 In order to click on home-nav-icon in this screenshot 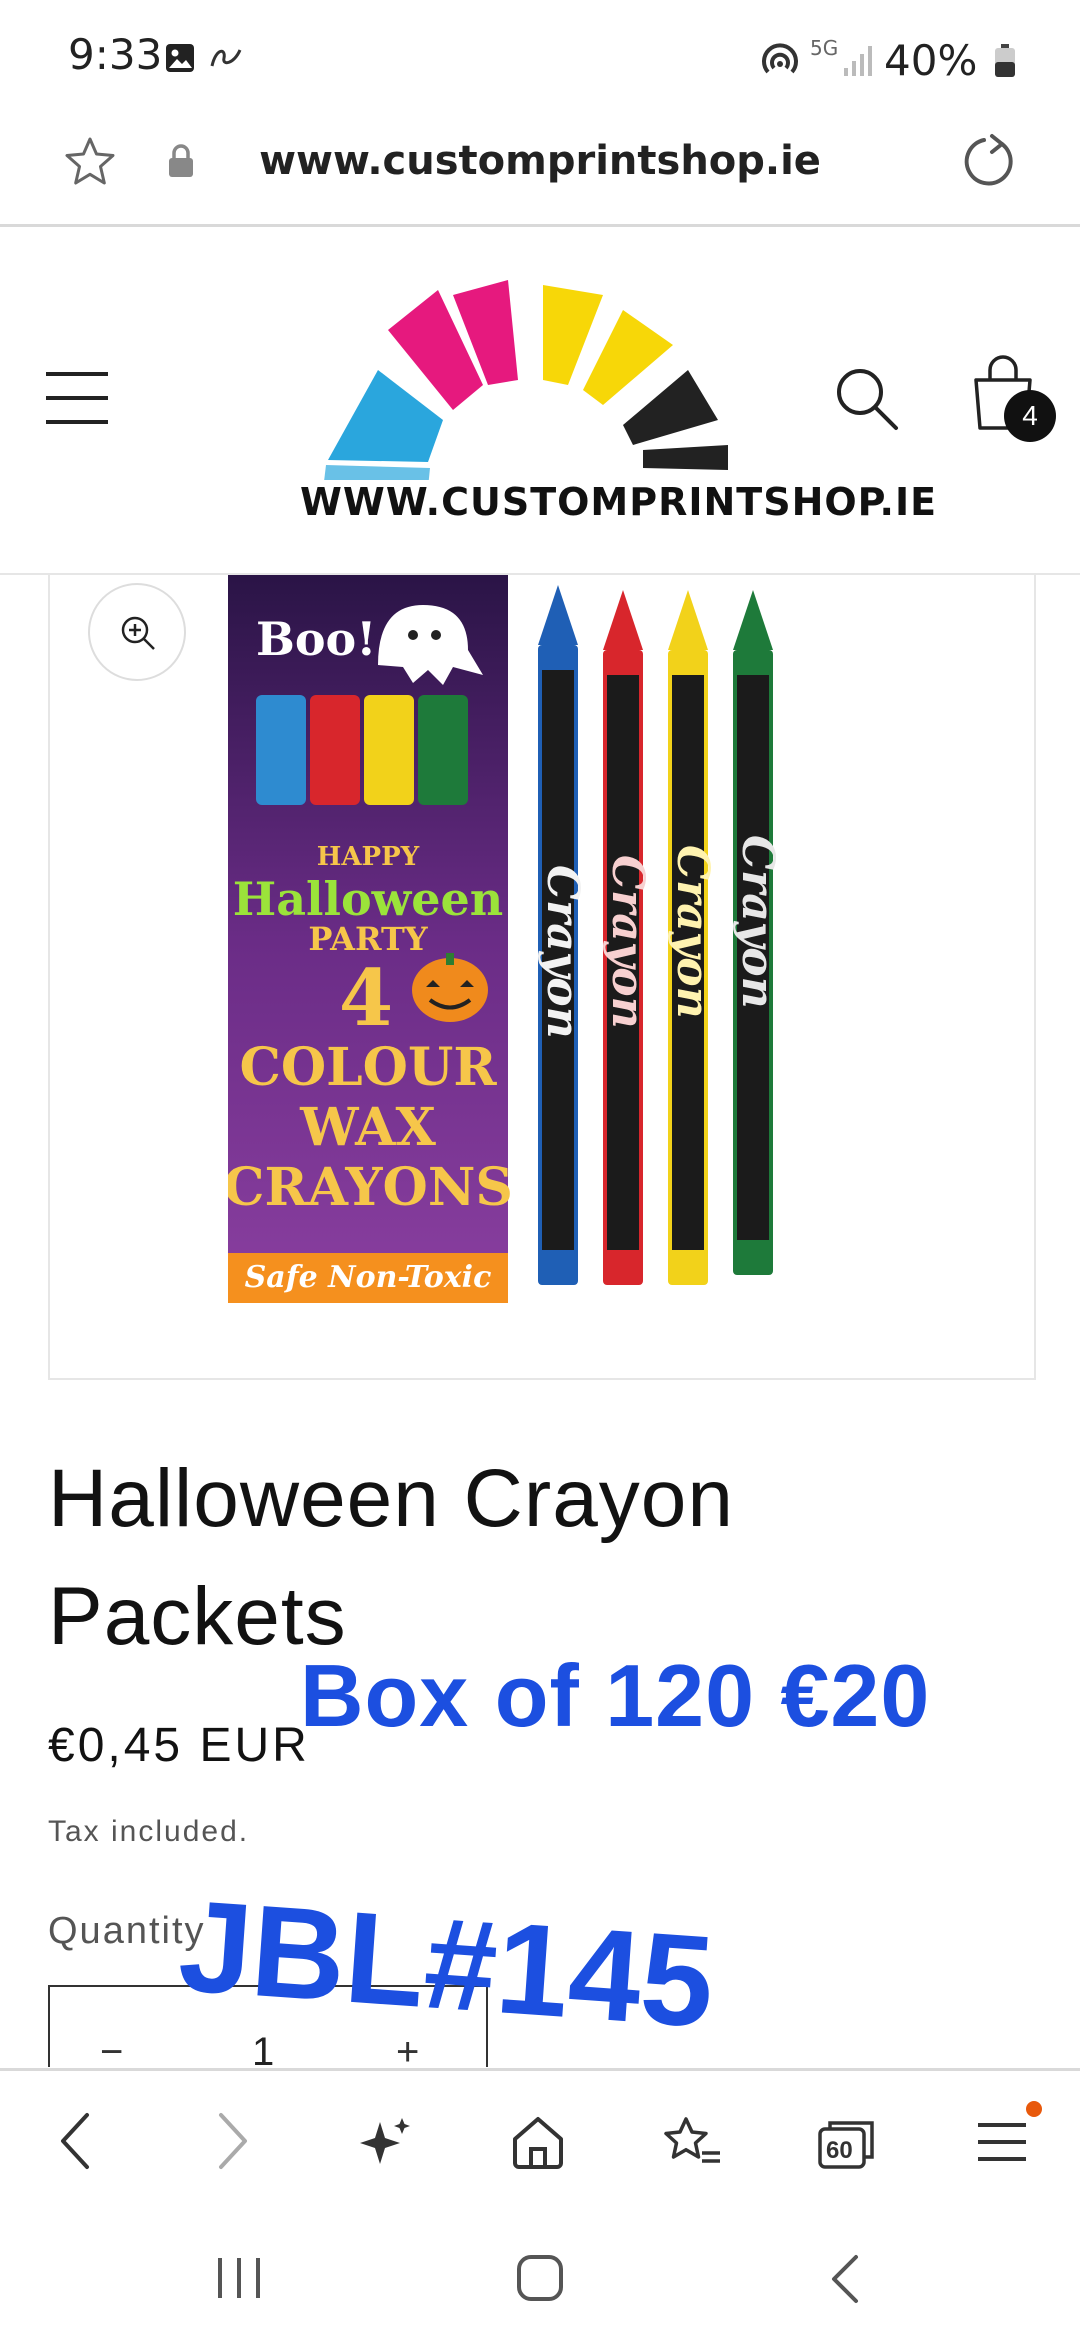, I will do `click(540, 2278)`.